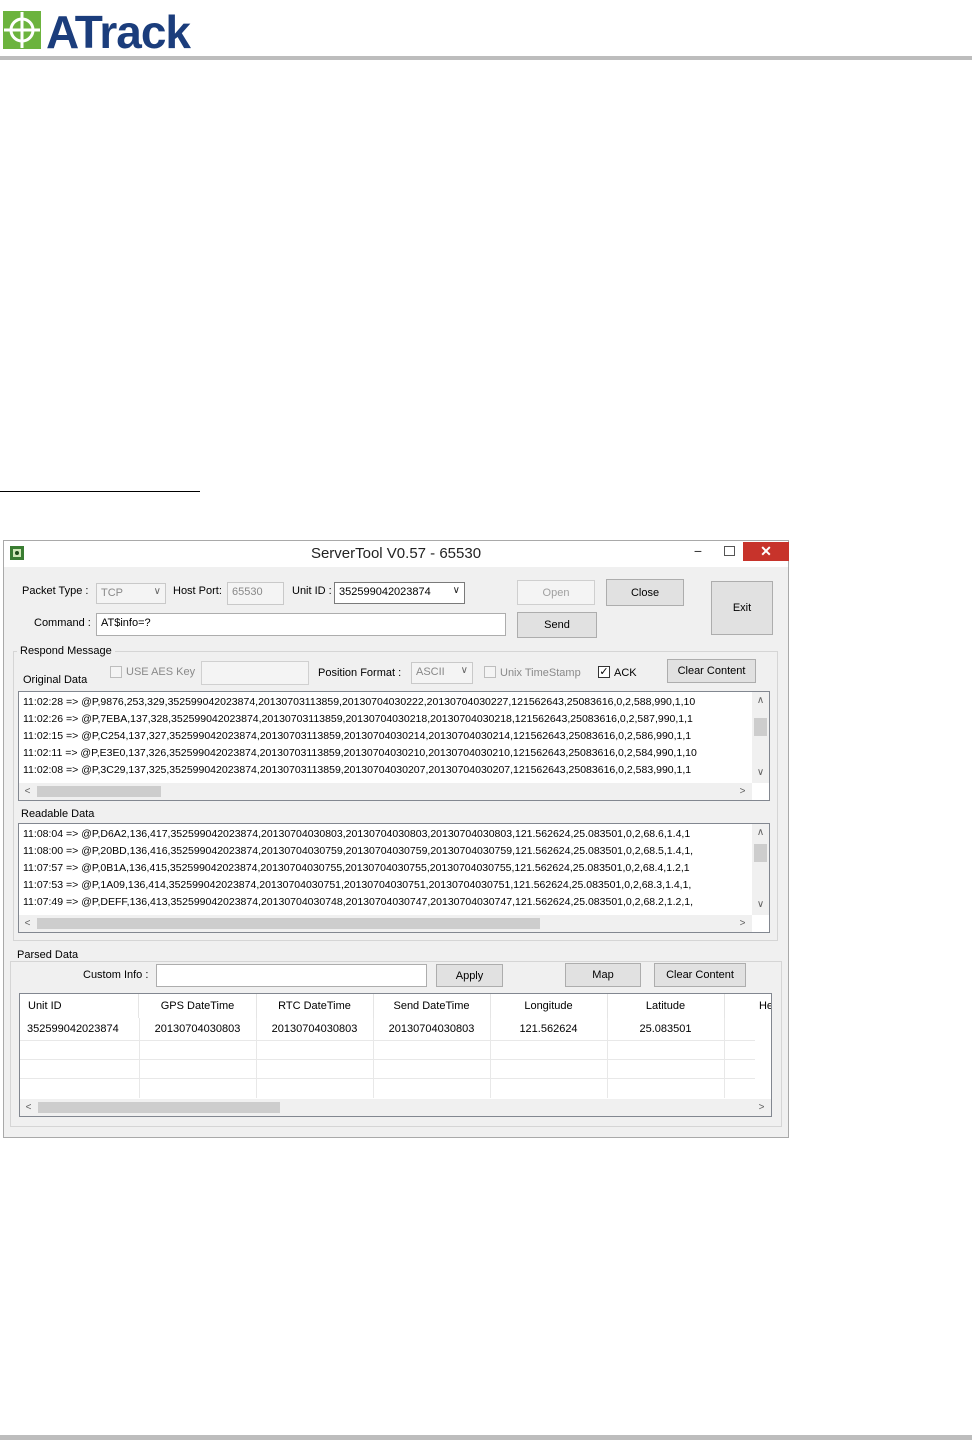 This screenshot has width=972, height=1442. I want to click on clear-parsed-button: Clear Content, so click(700, 975).